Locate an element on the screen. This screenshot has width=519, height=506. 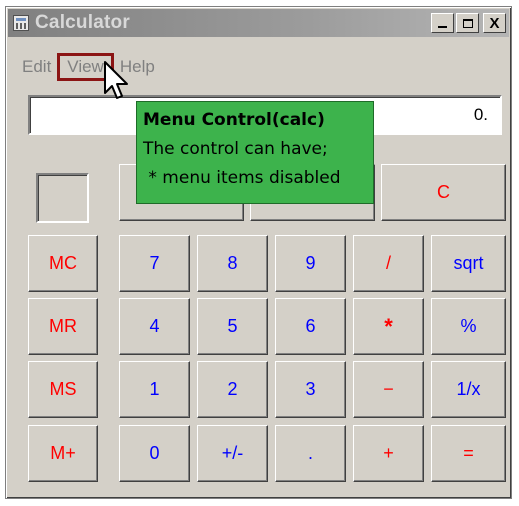
digit-8-button: 8 is located at coordinates (232, 263).